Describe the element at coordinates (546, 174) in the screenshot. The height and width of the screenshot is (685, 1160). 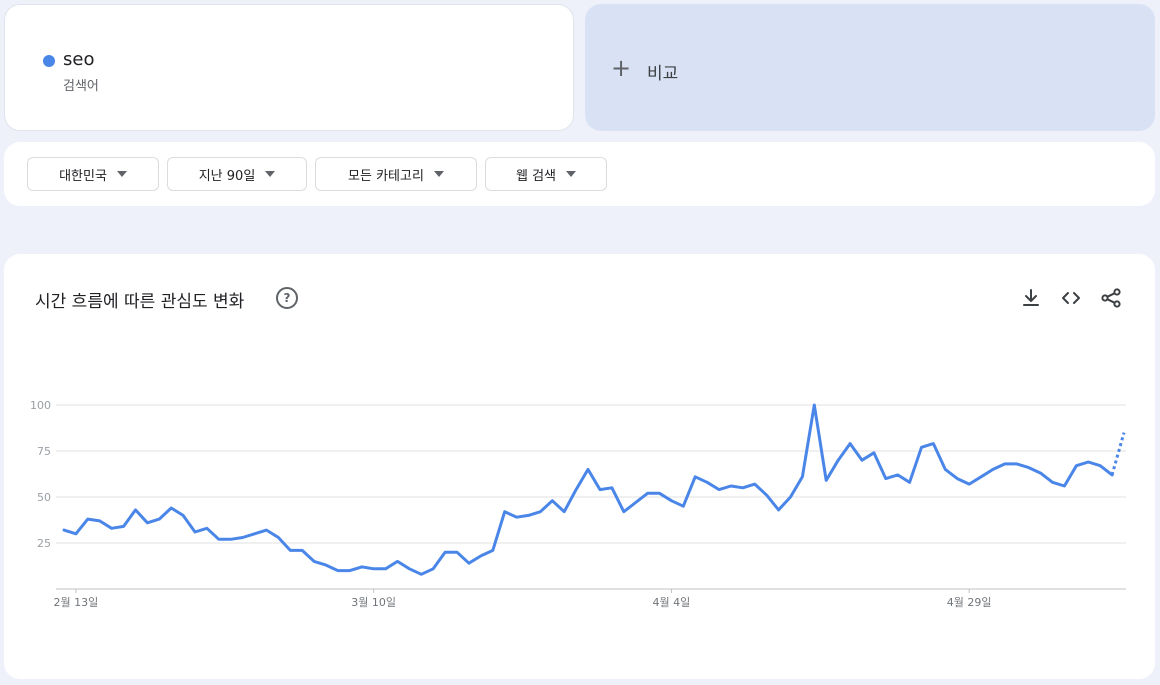
I see `search-type-filter: 웹 검색` at that location.